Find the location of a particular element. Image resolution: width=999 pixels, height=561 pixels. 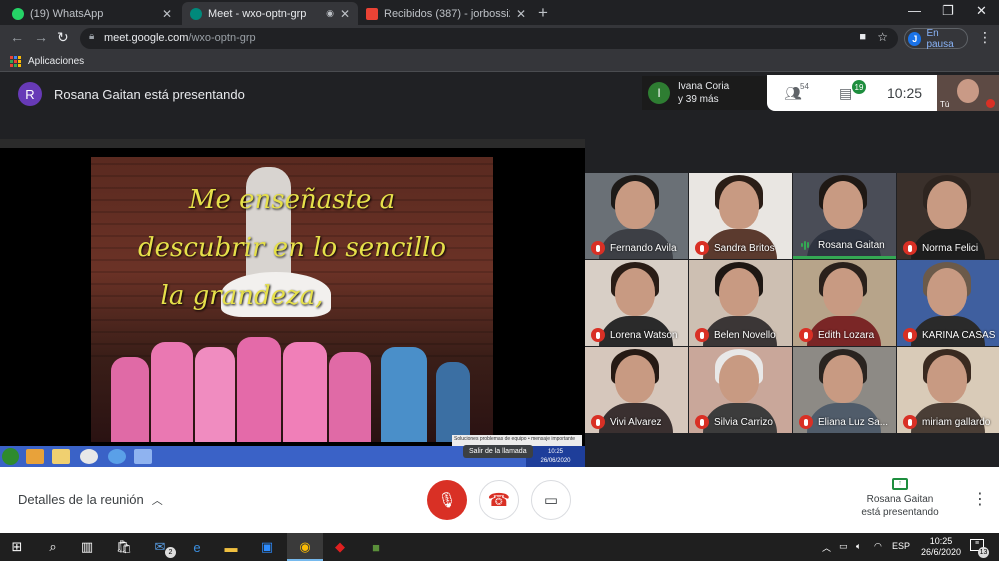

presenter-avatar: R is located at coordinates (30, 94).